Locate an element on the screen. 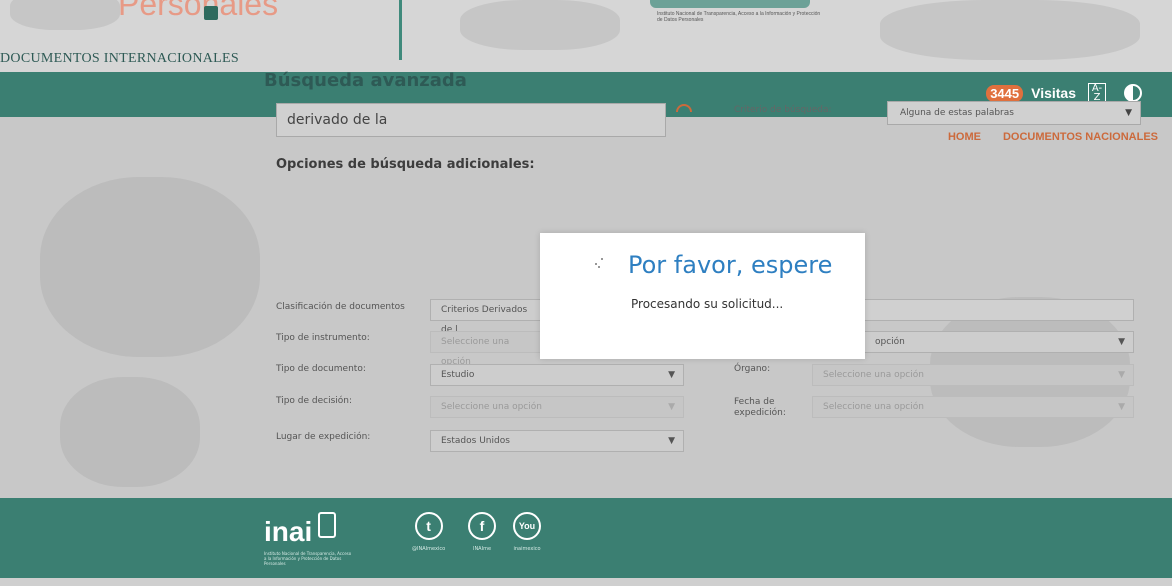  search-input: derivado de la is located at coordinates (471, 120).